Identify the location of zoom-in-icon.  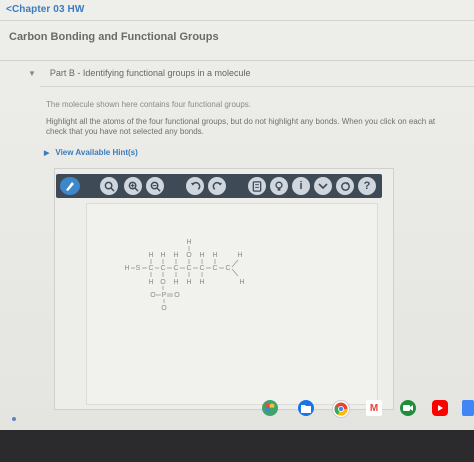
(133, 186).